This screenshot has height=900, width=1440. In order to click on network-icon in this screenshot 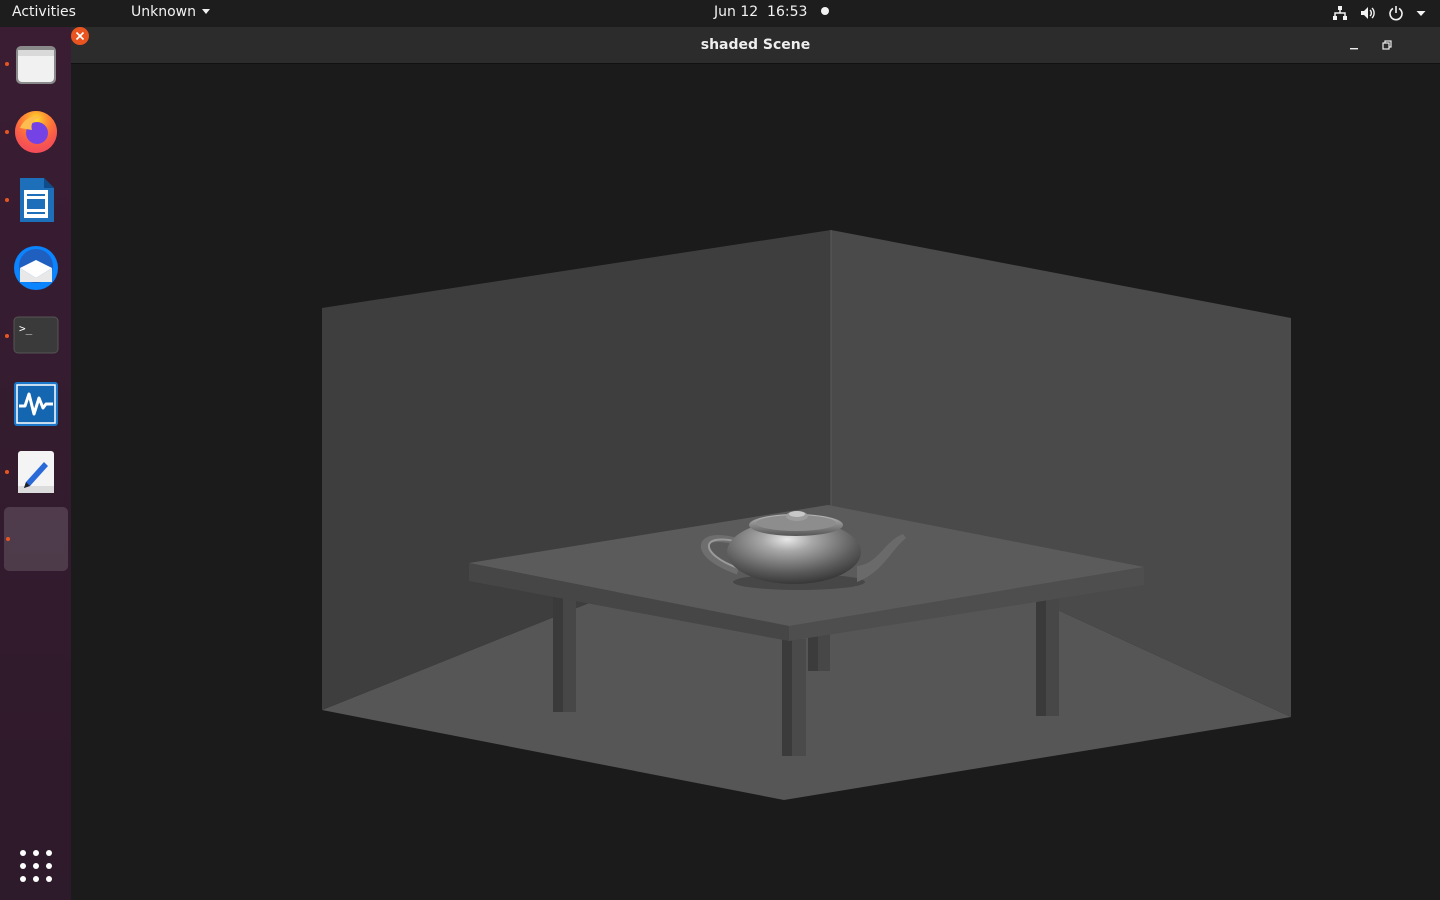, I will do `click(1340, 13)`.